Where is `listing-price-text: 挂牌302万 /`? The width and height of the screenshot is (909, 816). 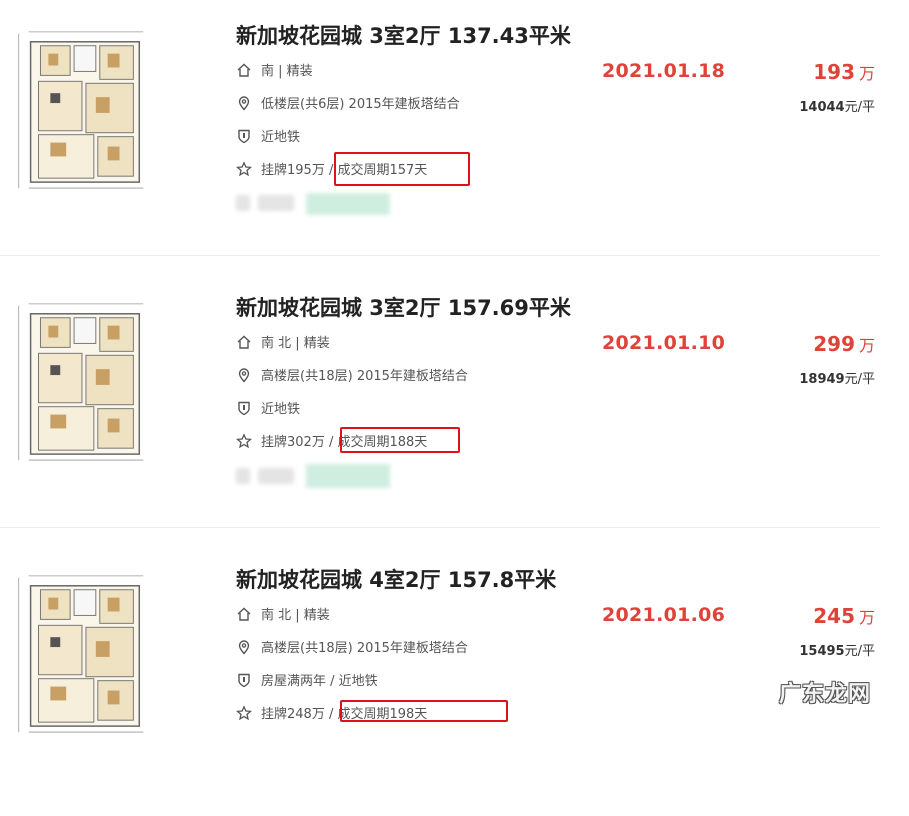 listing-price-text: 挂牌302万 / is located at coordinates (297, 442).